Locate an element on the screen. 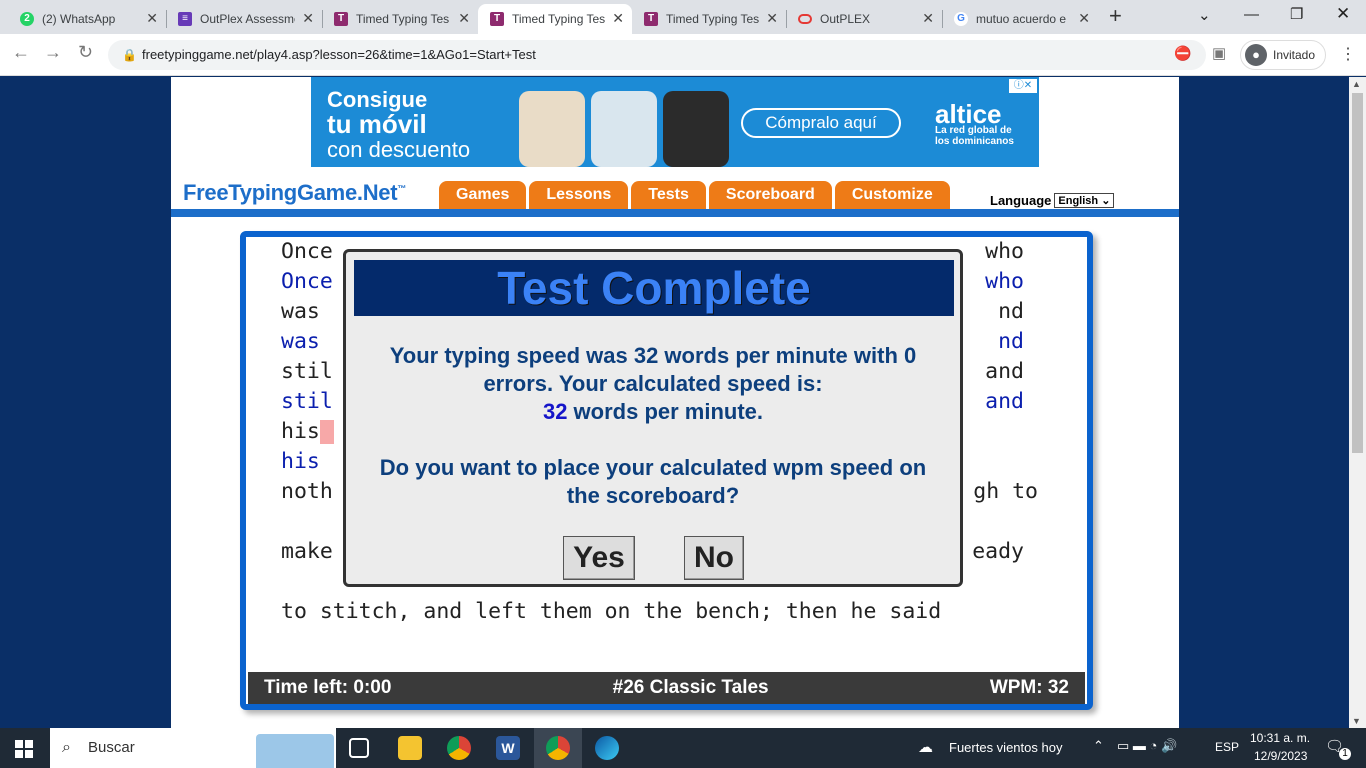 The image size is (1366, 768). file-explorer-icon is located at coordinates (410, 748).